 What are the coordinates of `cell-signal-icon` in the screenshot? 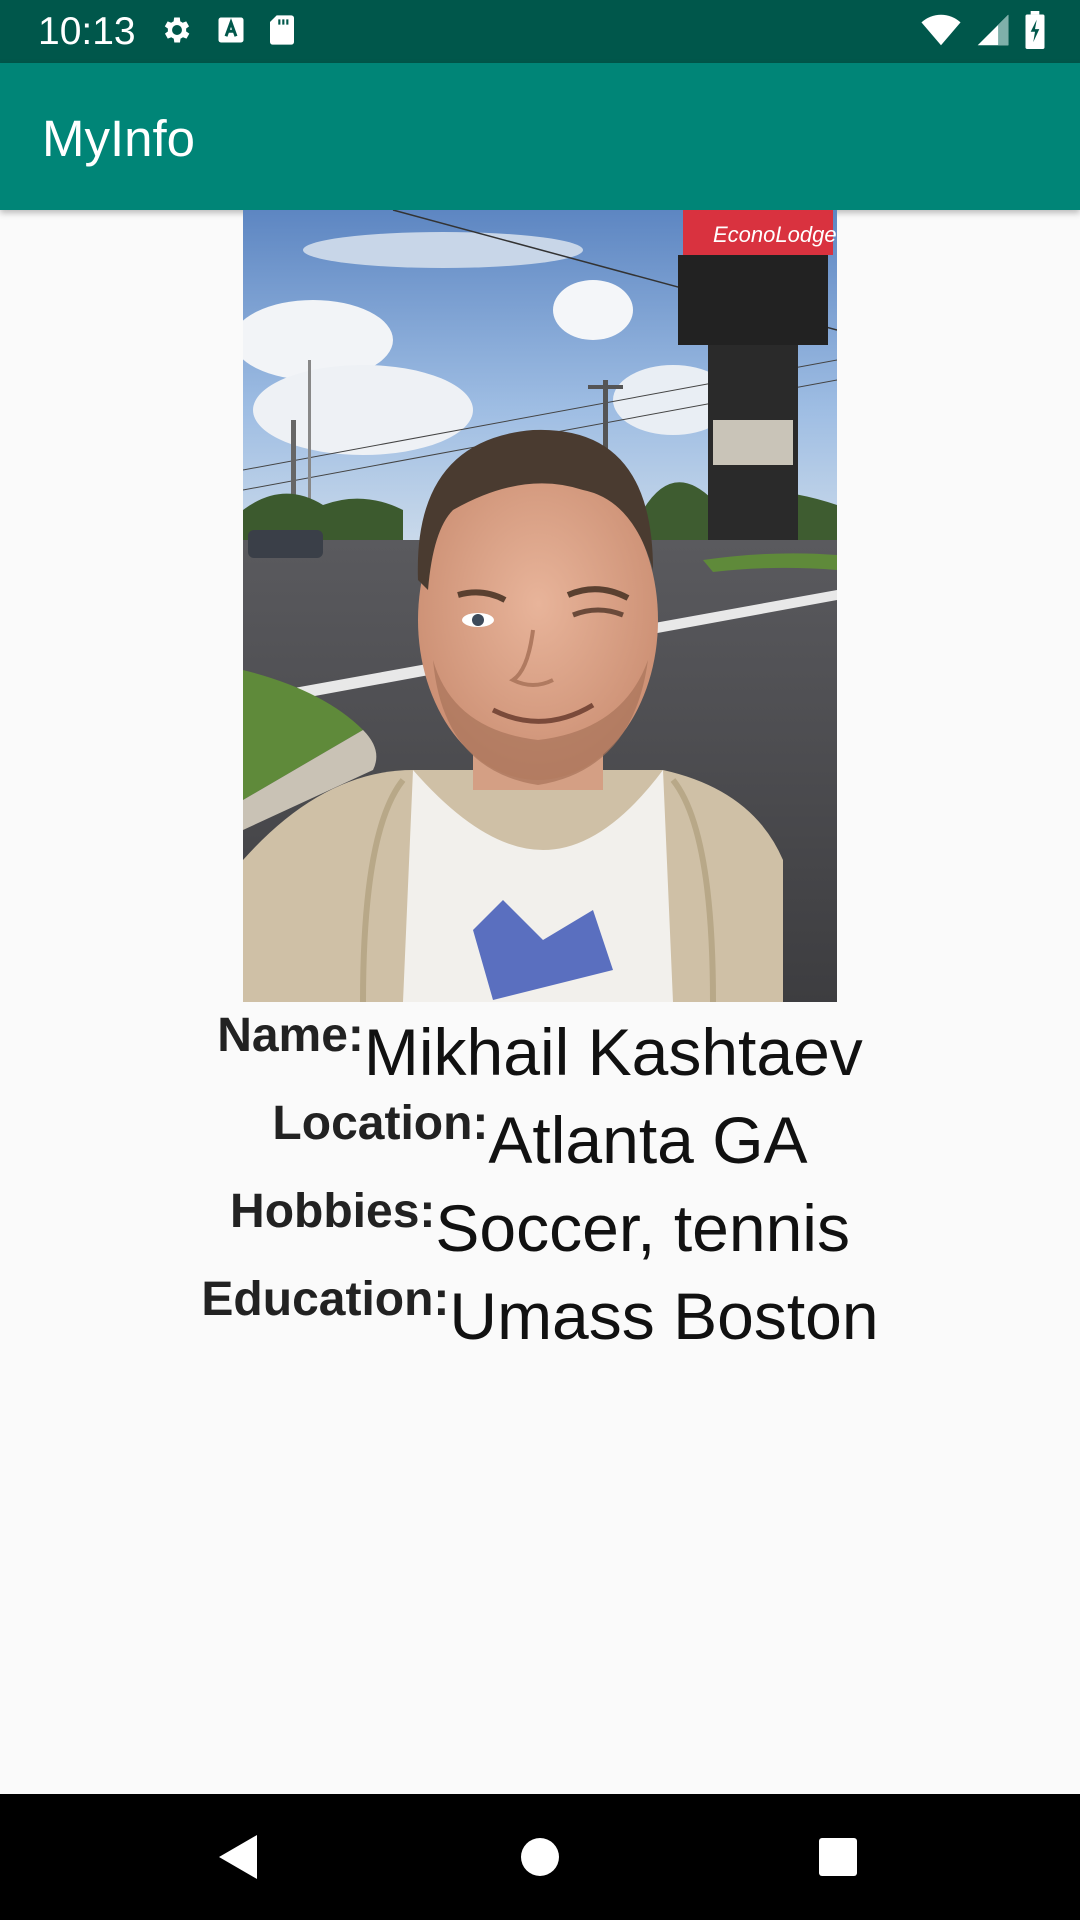 It's located at (993, 32).